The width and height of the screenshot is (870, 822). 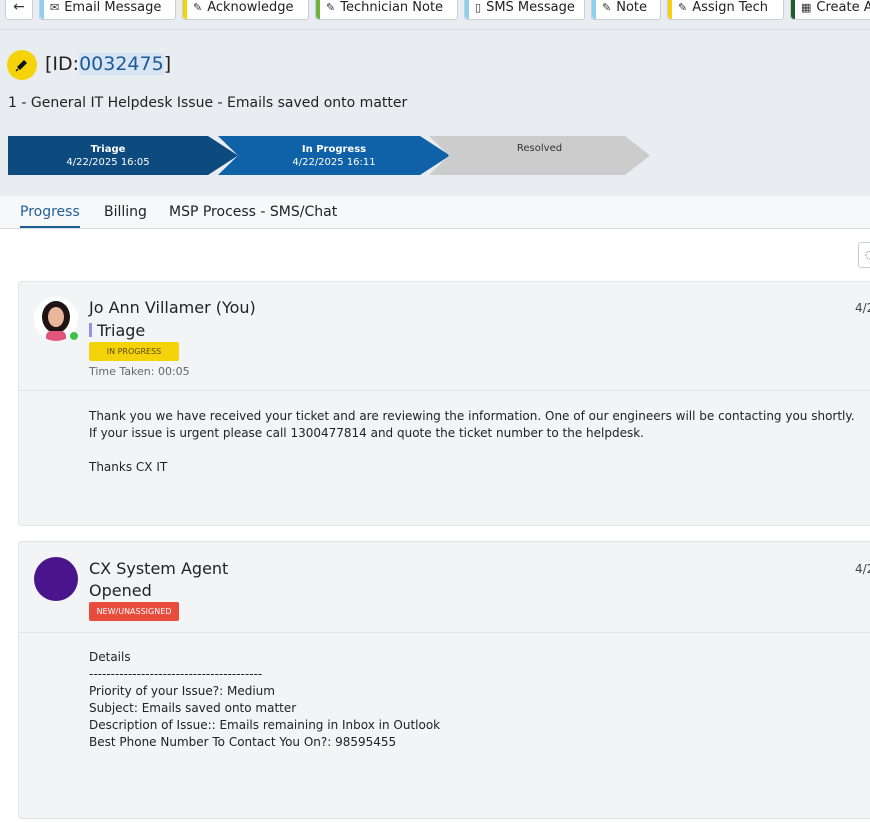 What do you see at coordinates (245, 10) in the screenshot?
I see `acknowledge-button: ✎ Acknowledge` at bounding box center [245, 10].